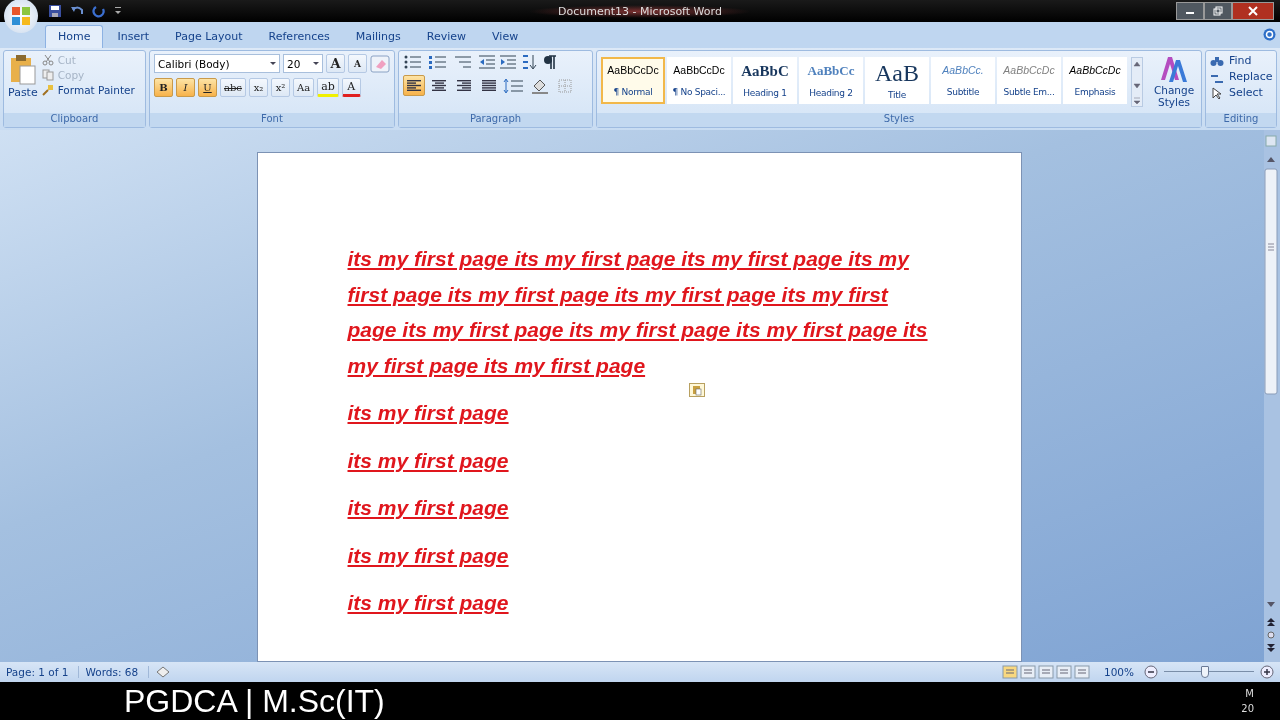 The image size is (1280, 720). What do you see at coordinates (357, 63) in the screenshot?
I see `shrink-font-button: A` at bounding box center [357, 63].